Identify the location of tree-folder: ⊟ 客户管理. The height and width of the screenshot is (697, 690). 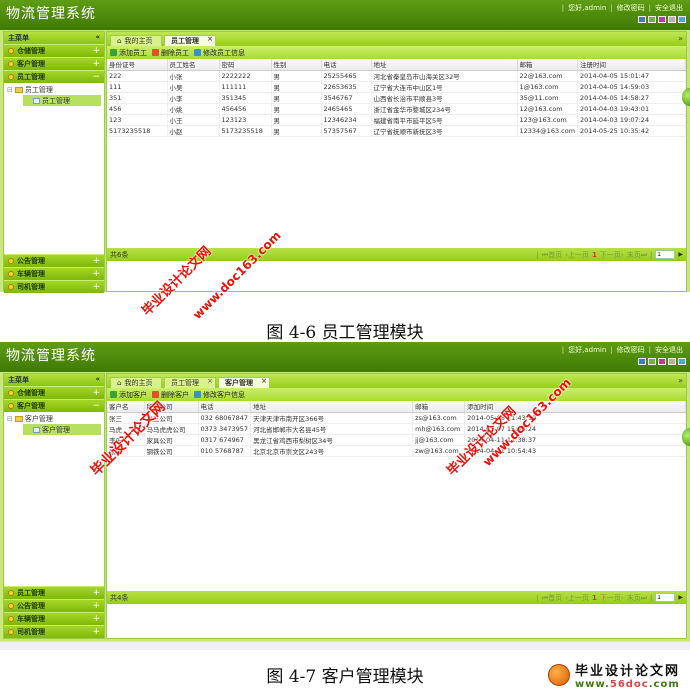
(54, 418).